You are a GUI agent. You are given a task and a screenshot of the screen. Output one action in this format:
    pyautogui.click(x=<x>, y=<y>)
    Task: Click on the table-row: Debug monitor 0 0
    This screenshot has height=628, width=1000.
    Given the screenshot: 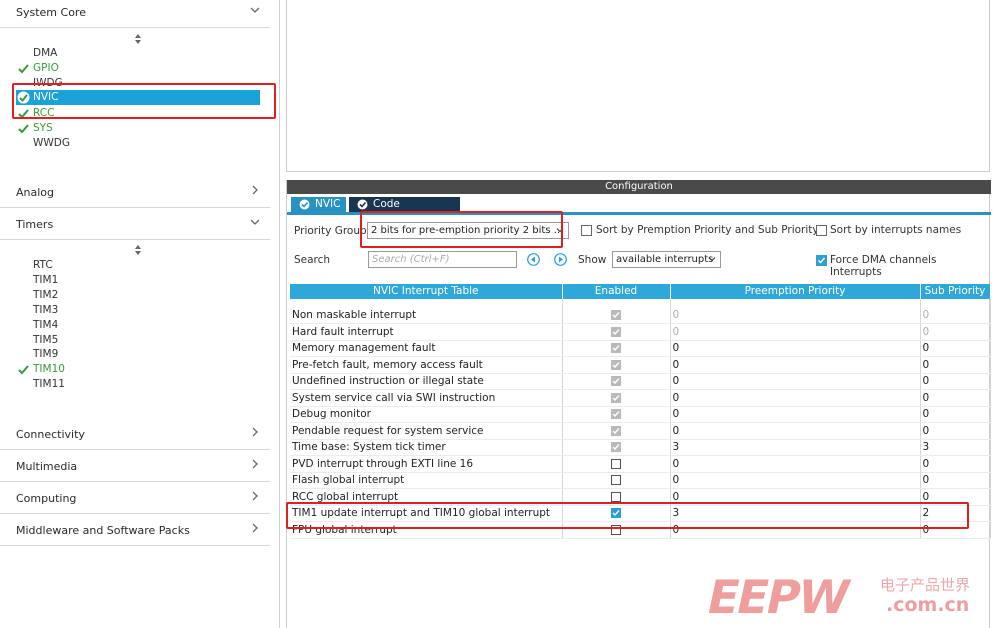 What is the action you would take?
    pyautogui.click(x=640, y=414)
    